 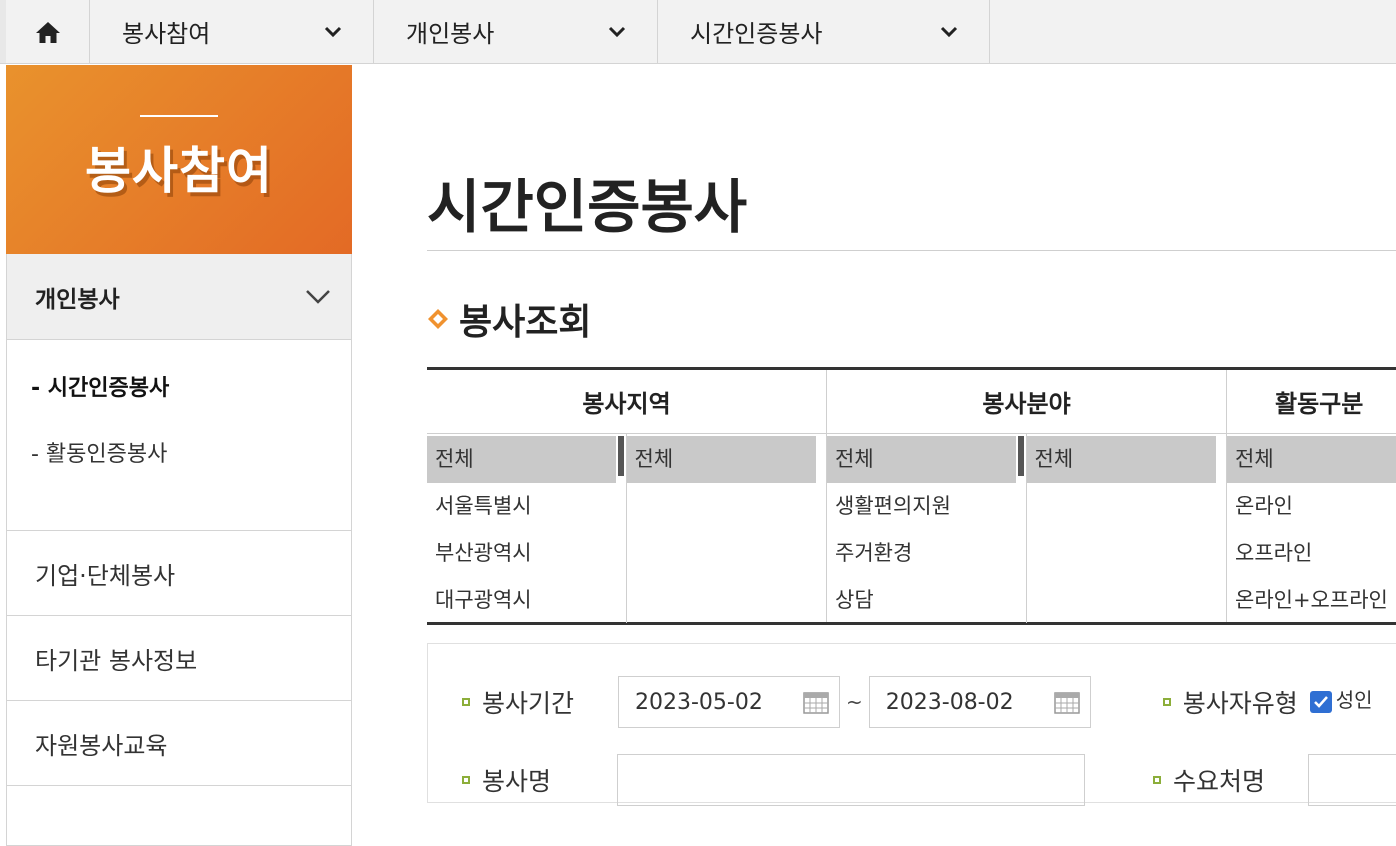 I want to click on end-date-value: 2023-08-02, so click(x=949, y=702).